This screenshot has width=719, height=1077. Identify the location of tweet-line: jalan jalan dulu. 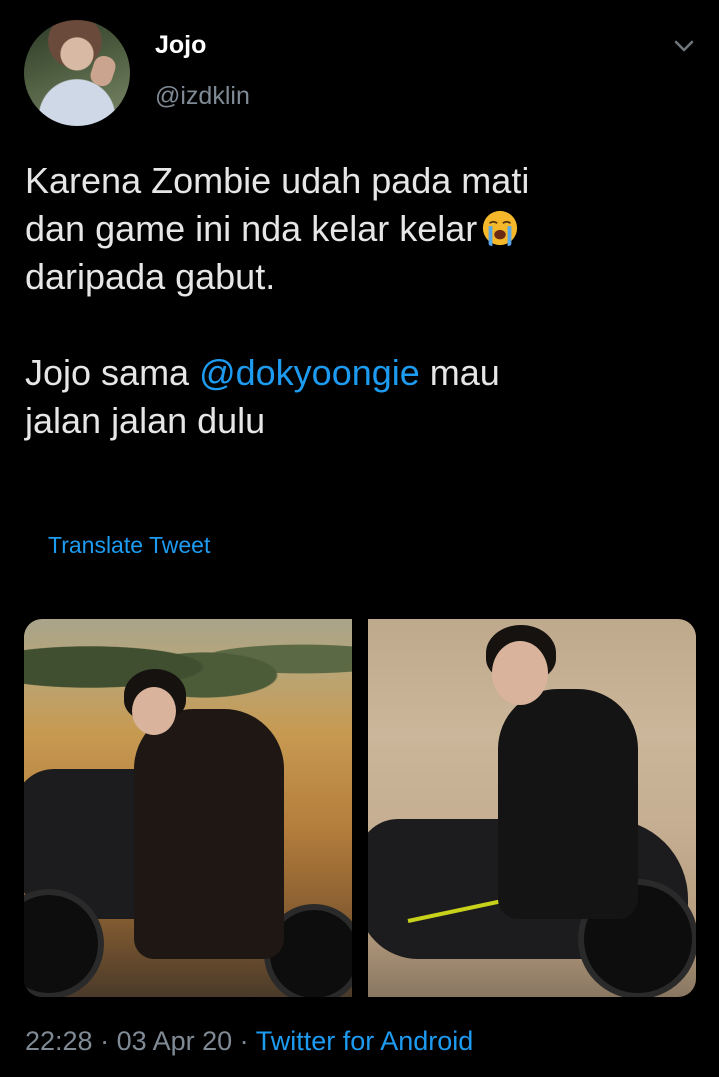
(145, 420).